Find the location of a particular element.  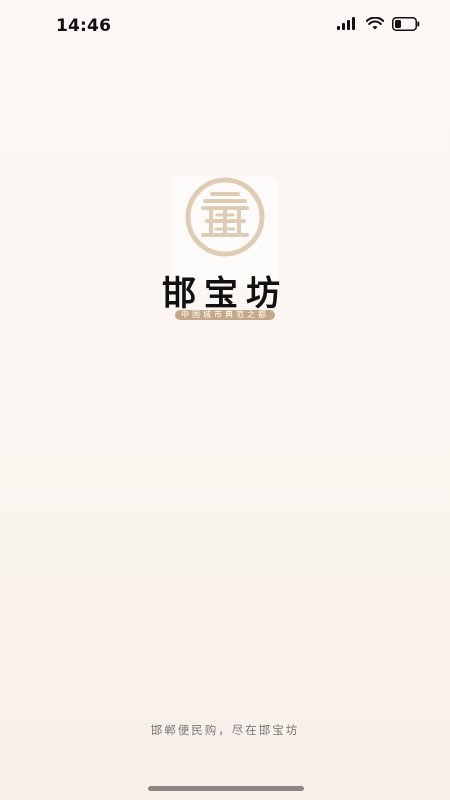

status-time: 14:46 is located at coordinates (84, 26).